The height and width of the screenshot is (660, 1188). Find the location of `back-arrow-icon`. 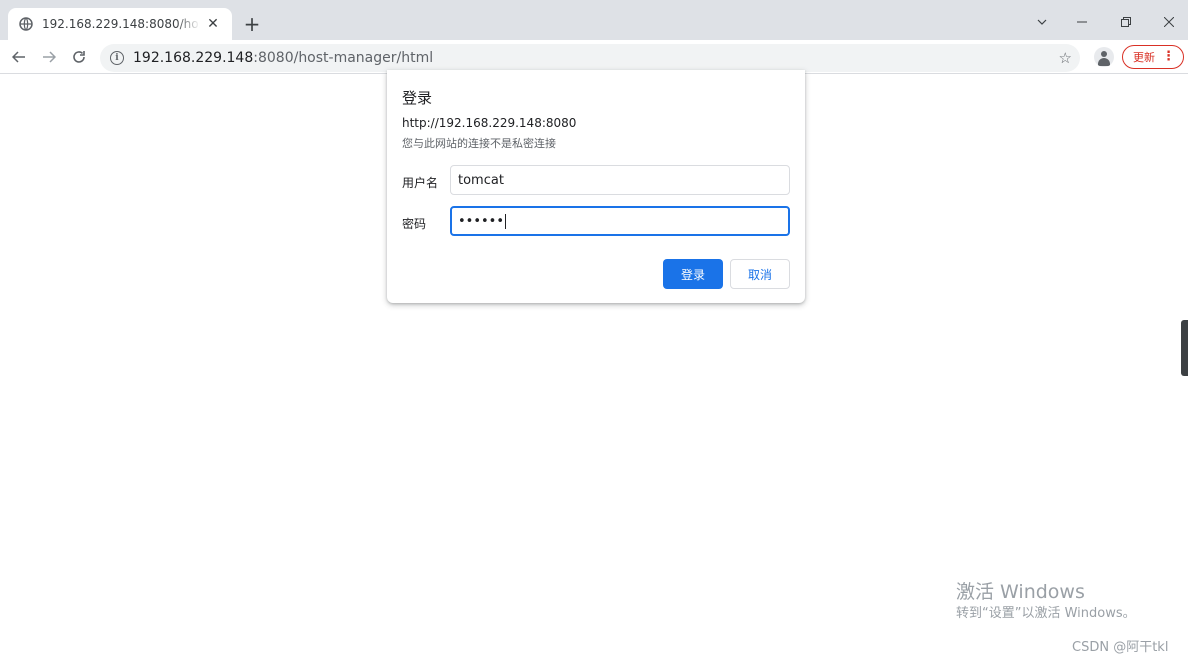

back-arrow-icon is located at coordinates (19, 57).